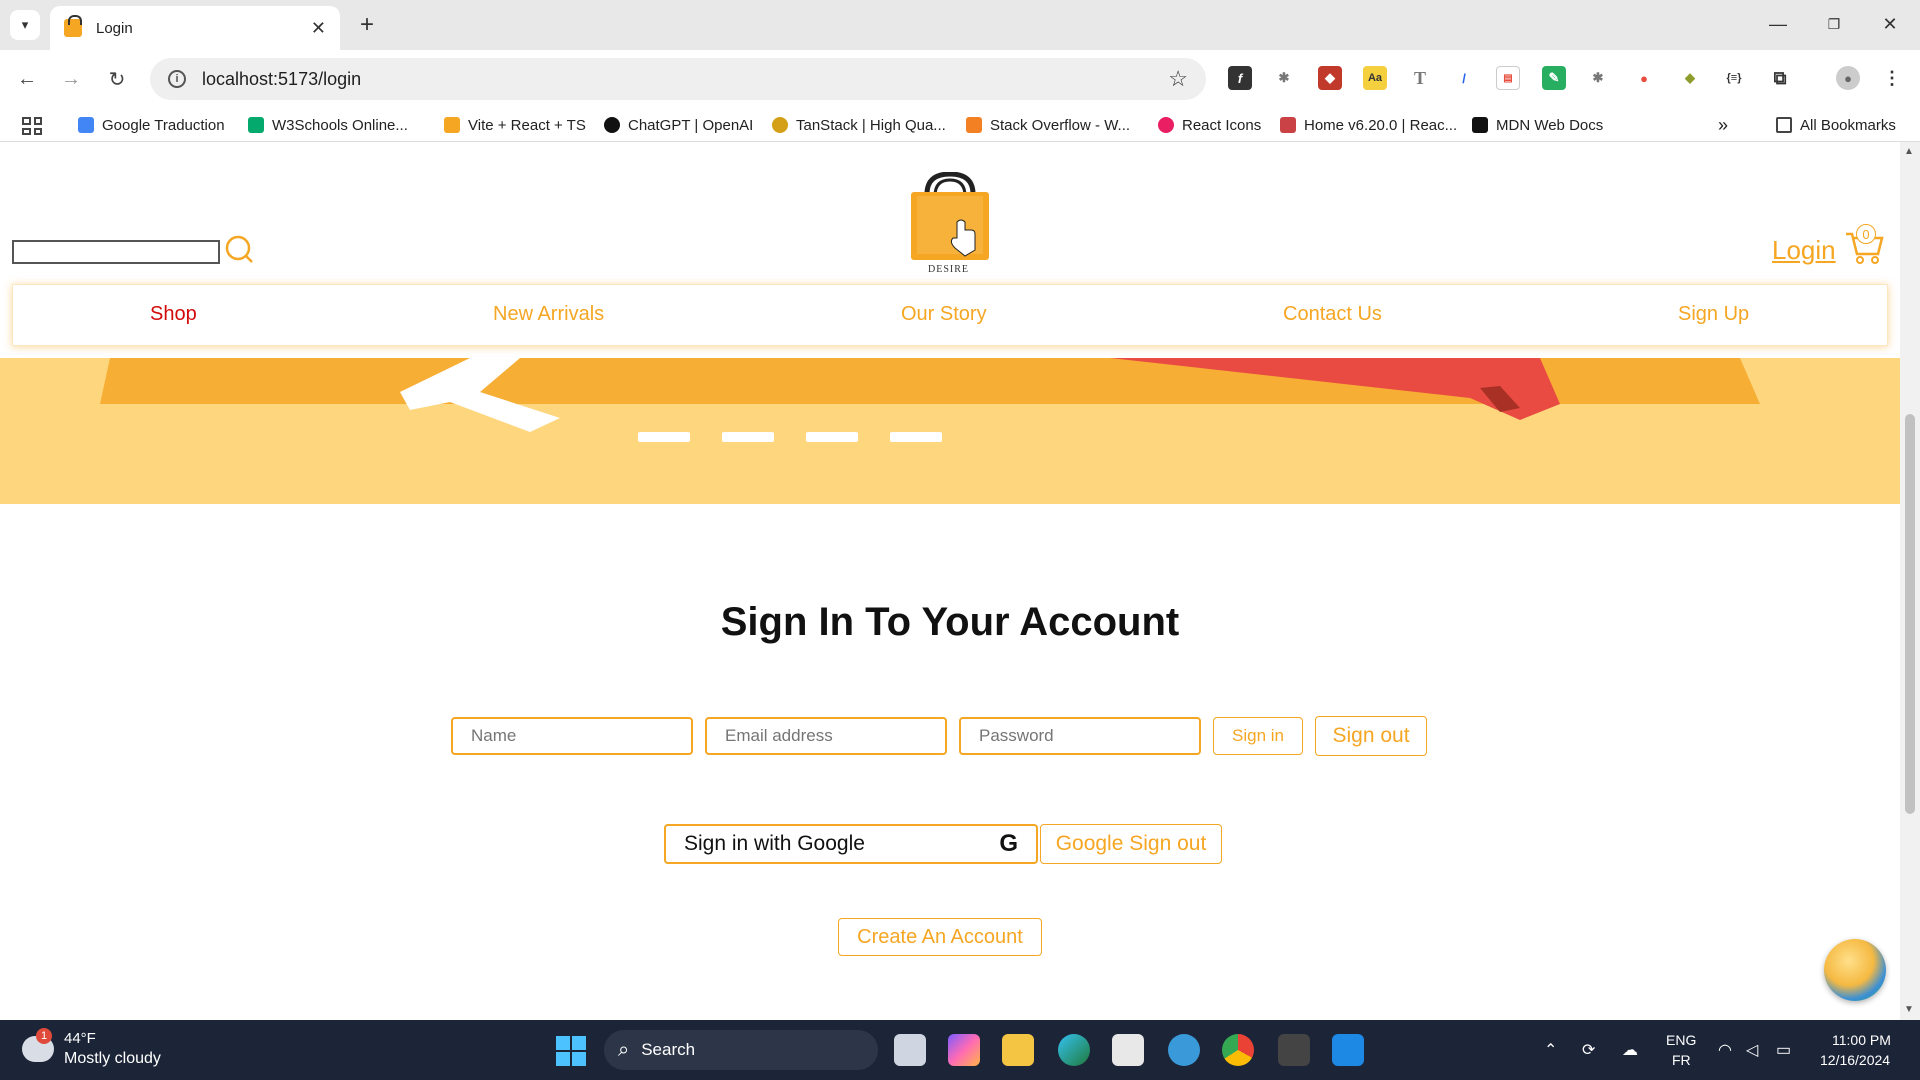 This screenshot has height=1080, width=1920. I want to click on vscode-icon, so click(1348, 1050).